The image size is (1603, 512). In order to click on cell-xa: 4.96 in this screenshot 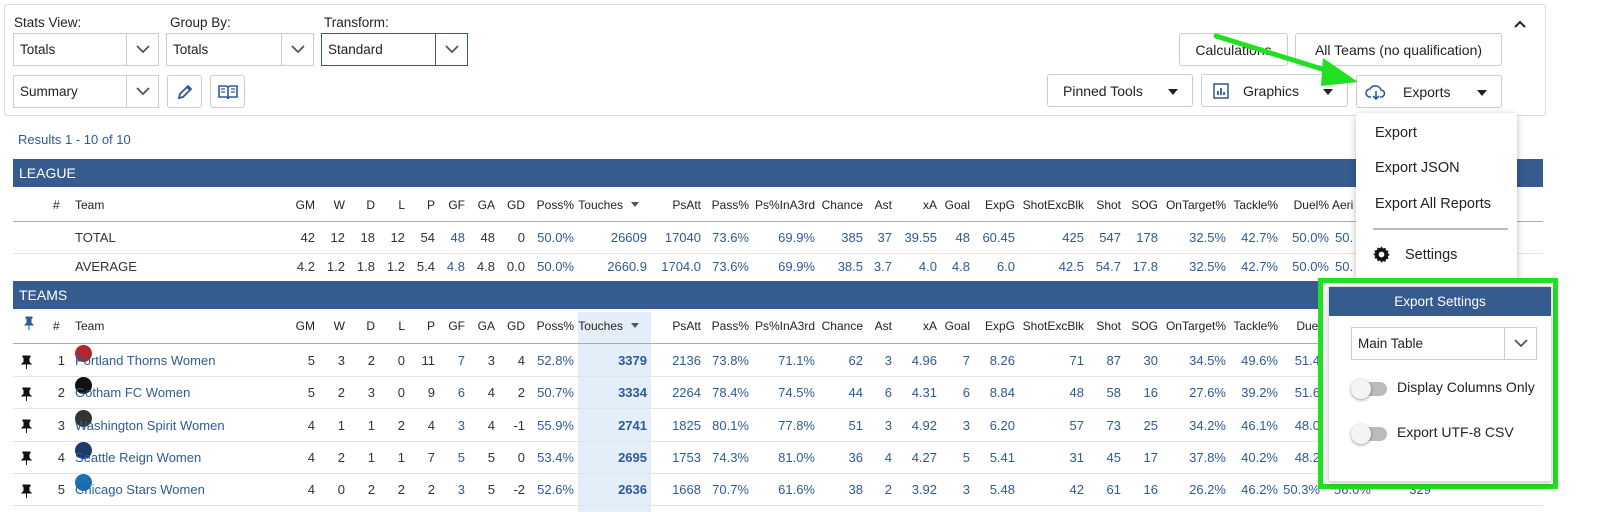, I will do `click(924, 360)`.